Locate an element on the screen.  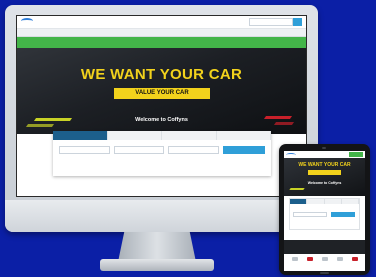
tablet-widget-submit is located at coordinates (343, 214).